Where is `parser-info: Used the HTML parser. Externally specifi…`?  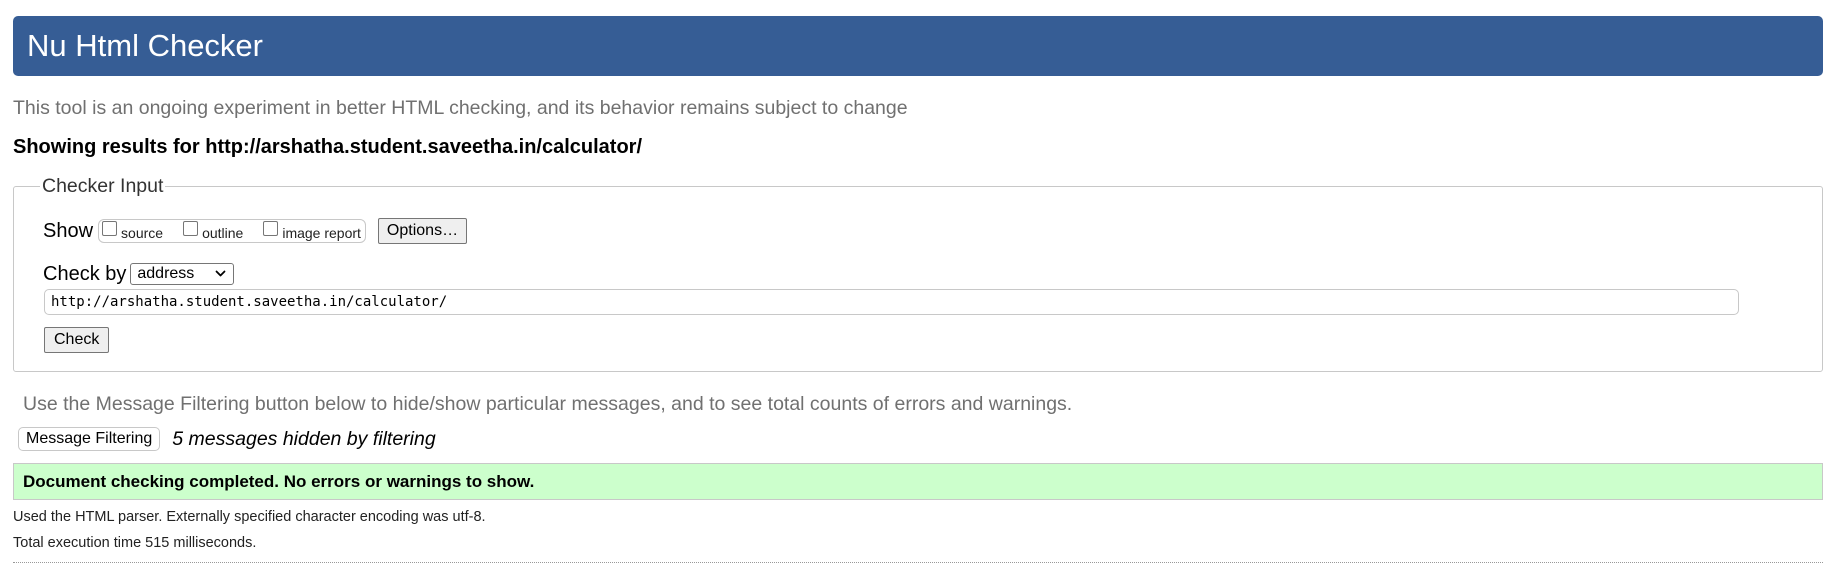
parser-info: Used the HTML parser. Externally specifi… is located at coordinates (249, 517).